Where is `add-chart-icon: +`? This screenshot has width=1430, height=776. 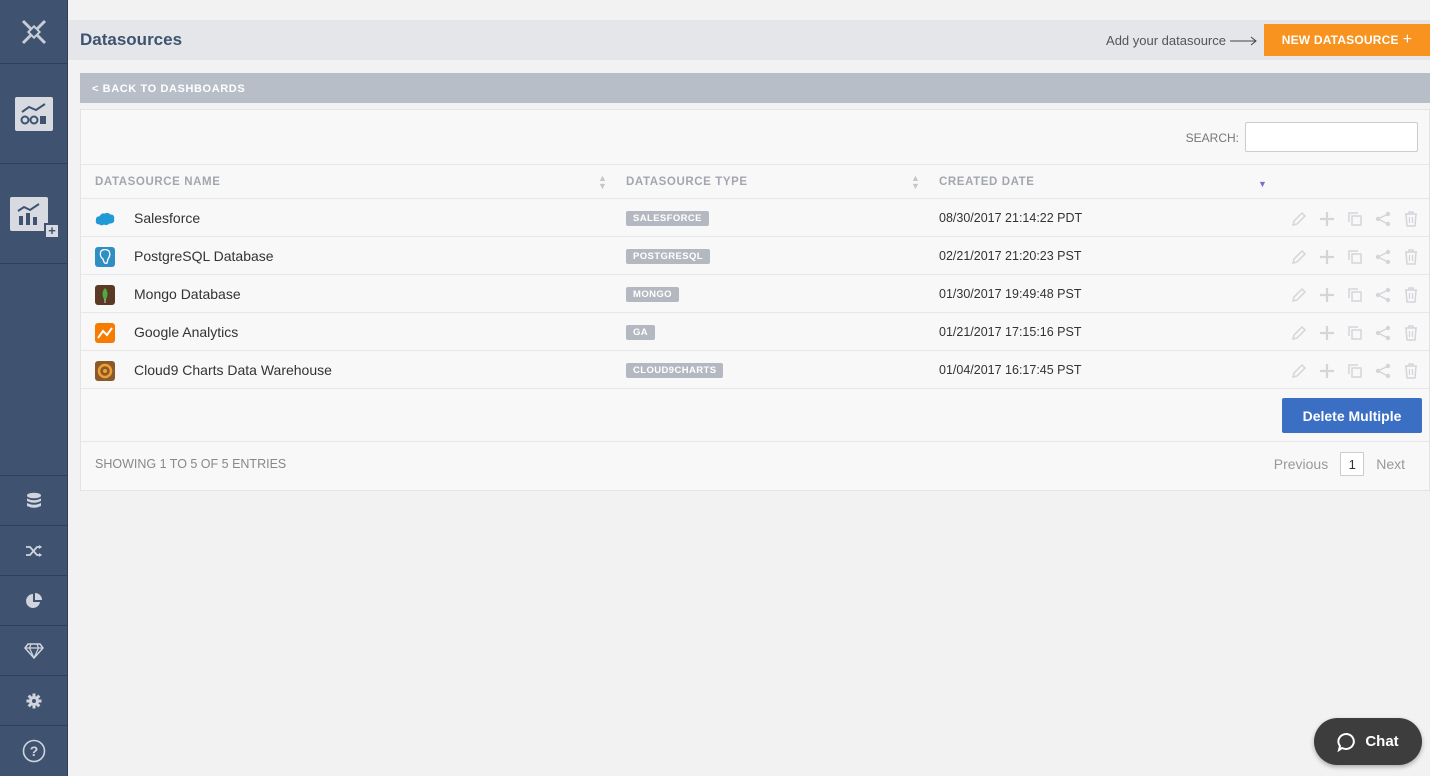 add-chart-icon: + is located at coordinates (35, 217).